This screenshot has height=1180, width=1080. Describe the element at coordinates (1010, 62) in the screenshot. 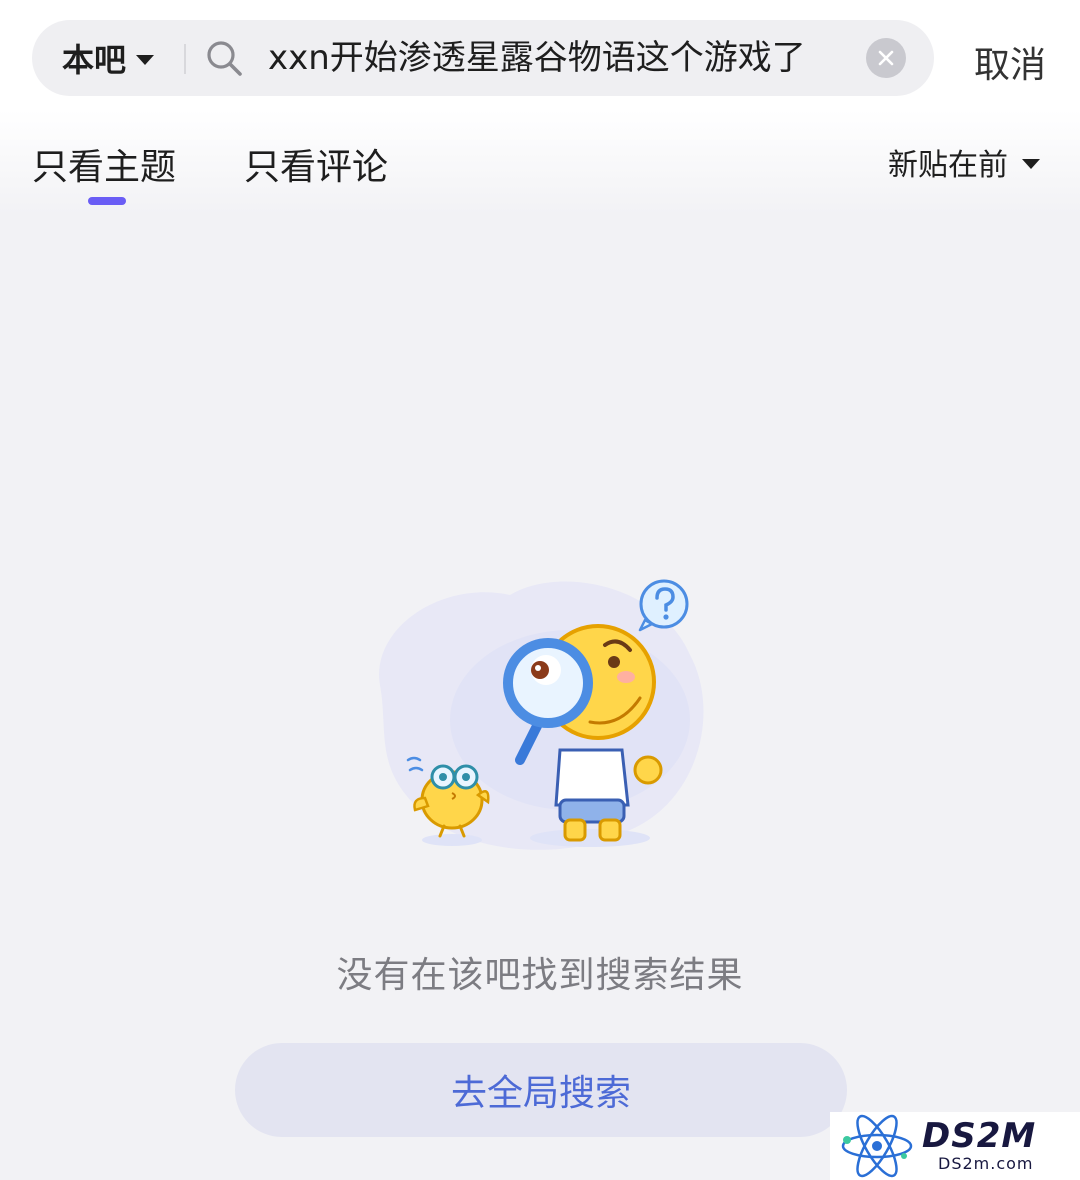

I see `cancel-button: 取消` at that location.